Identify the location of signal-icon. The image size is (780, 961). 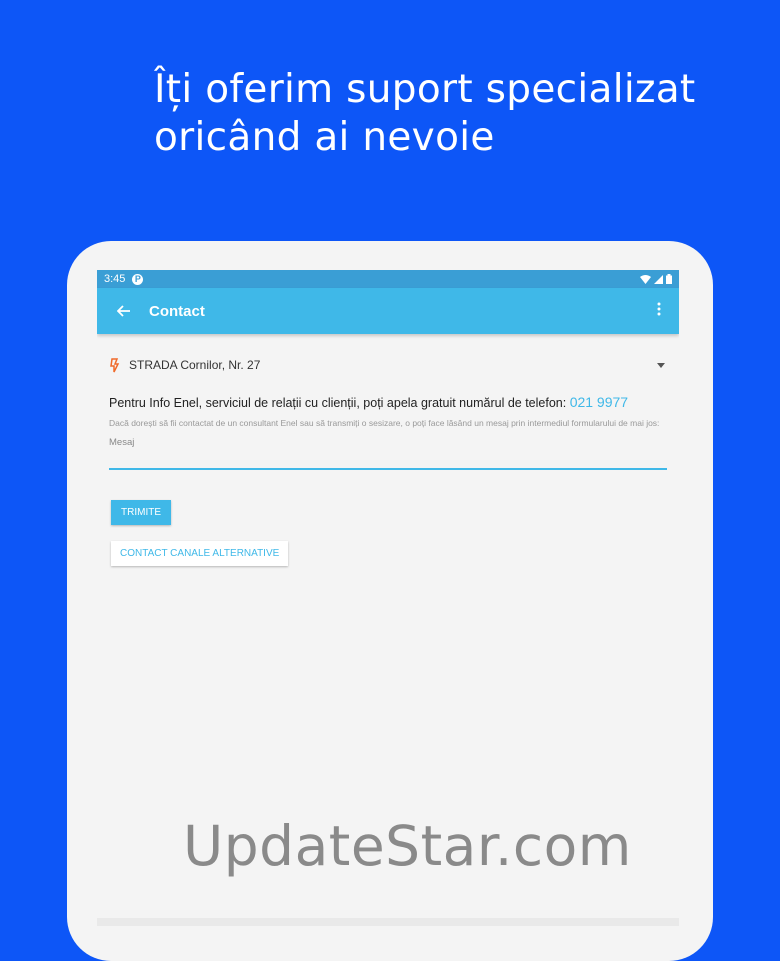
(658, 279).